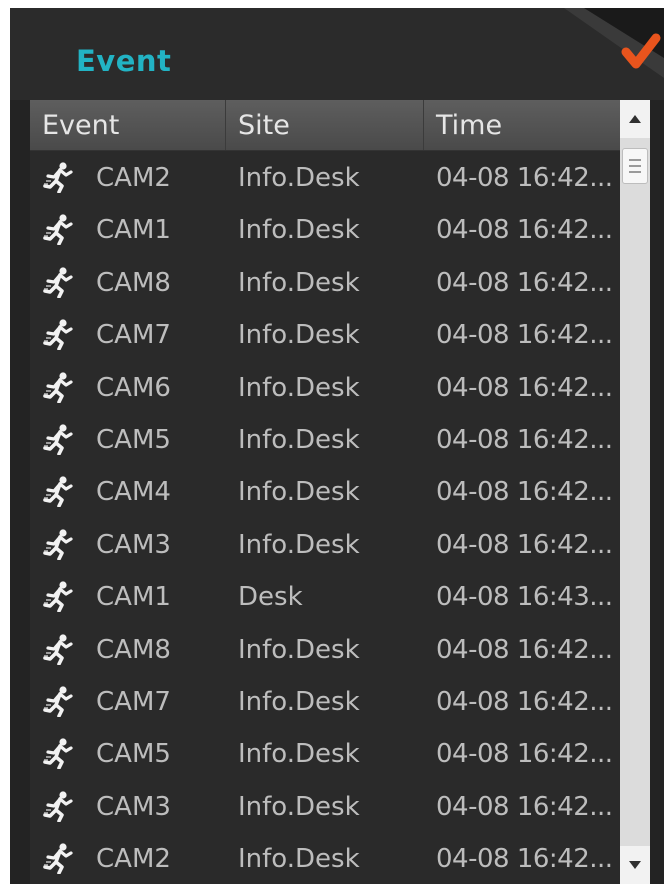  I want to click on arrow-down-icon, so click(635, 865).